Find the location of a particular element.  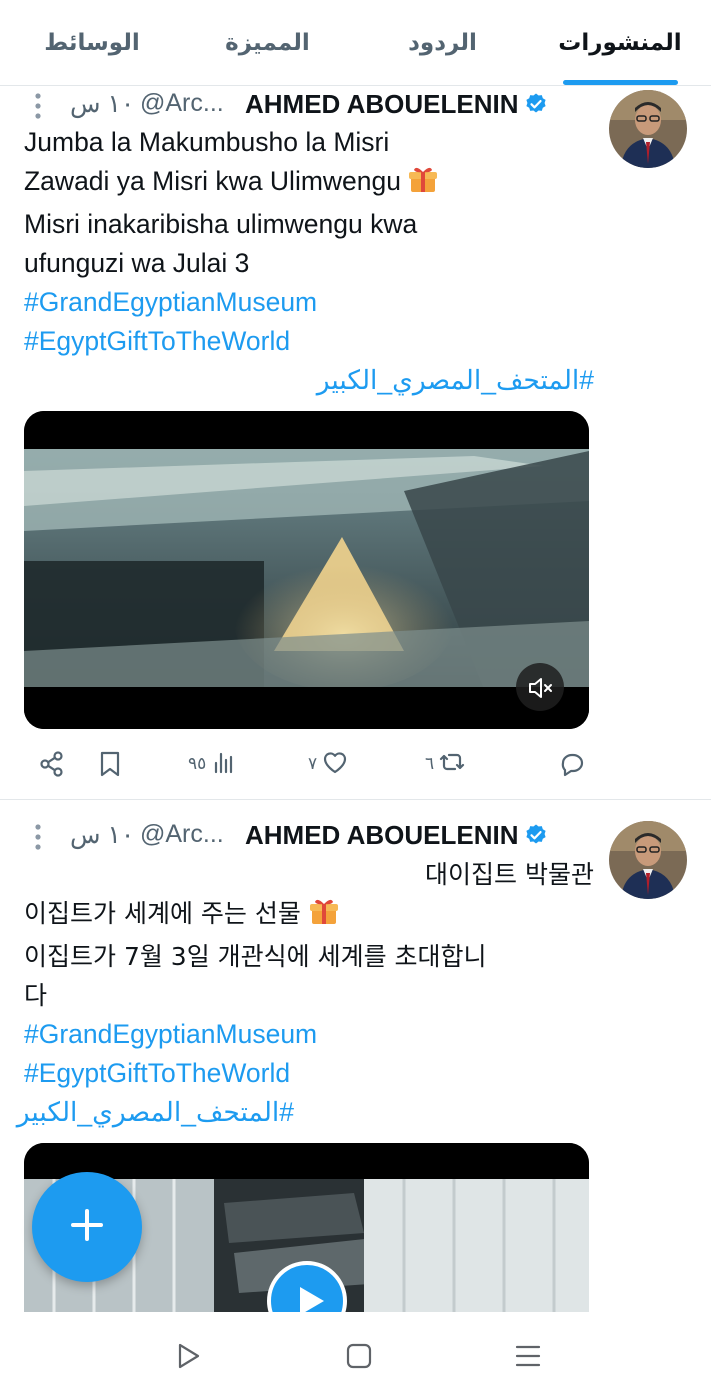

views-chart-icon is located at coordinates (224, 764).